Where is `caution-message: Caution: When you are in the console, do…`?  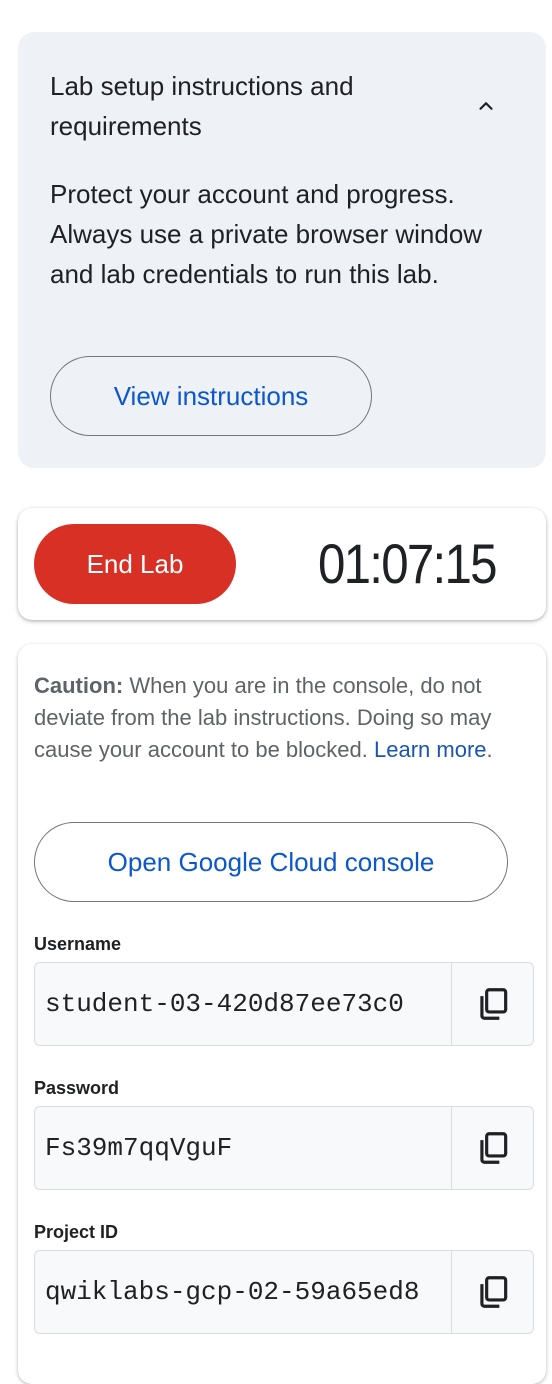 caution-message: Caution: When you are in the console, do… is located at coordinates (284, 718).